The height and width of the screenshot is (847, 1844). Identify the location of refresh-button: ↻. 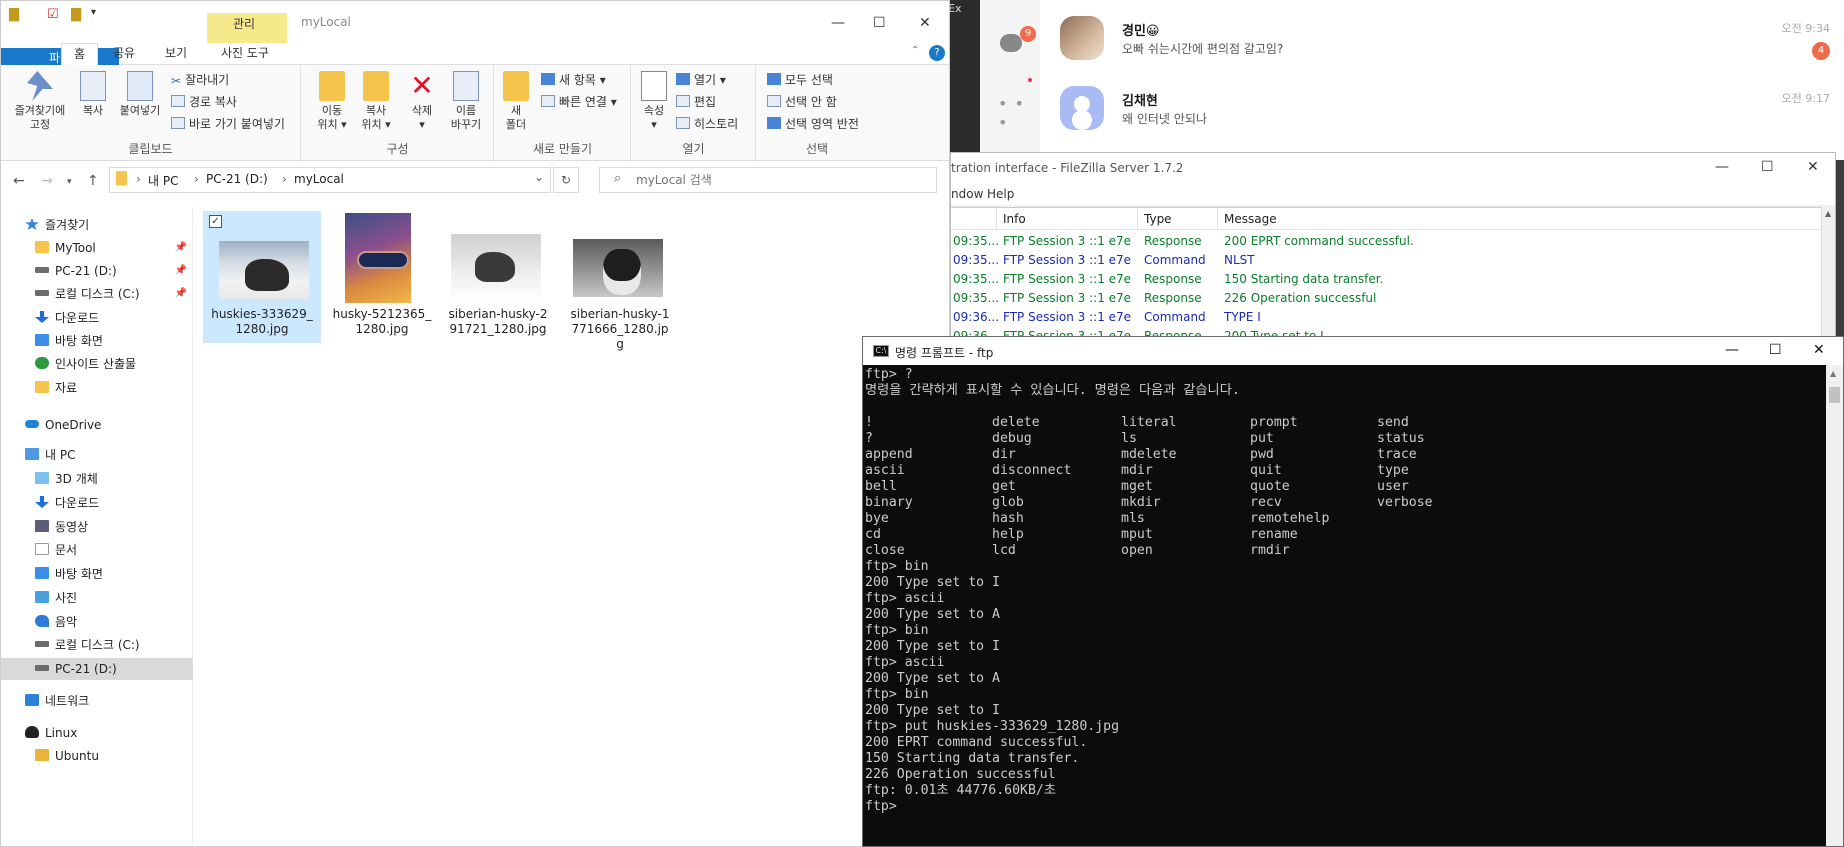
(566, 180).